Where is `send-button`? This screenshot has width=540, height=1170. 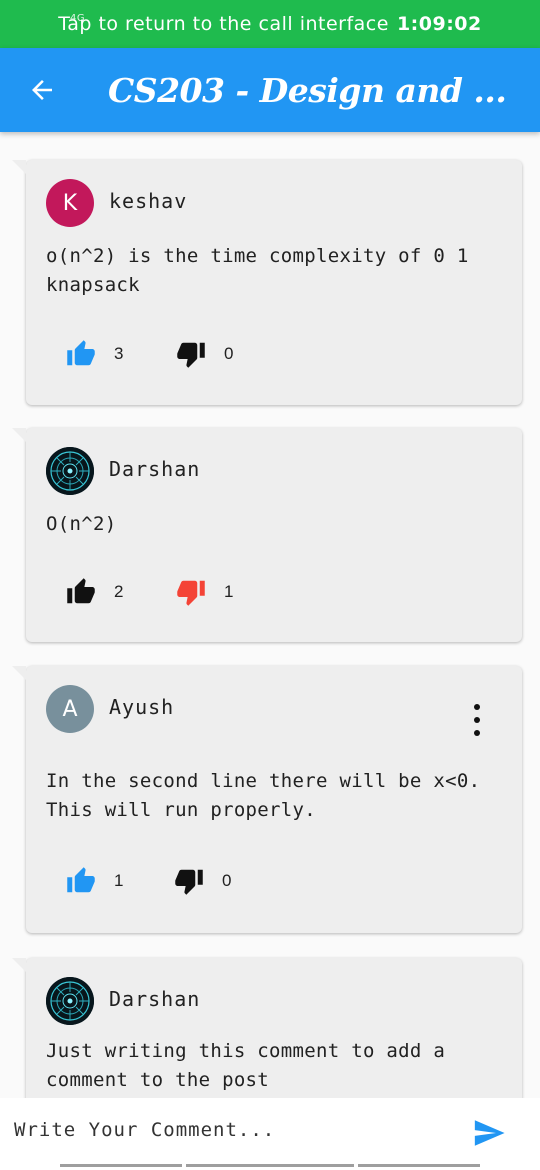 send-button is located at coordinates (490, 1134).